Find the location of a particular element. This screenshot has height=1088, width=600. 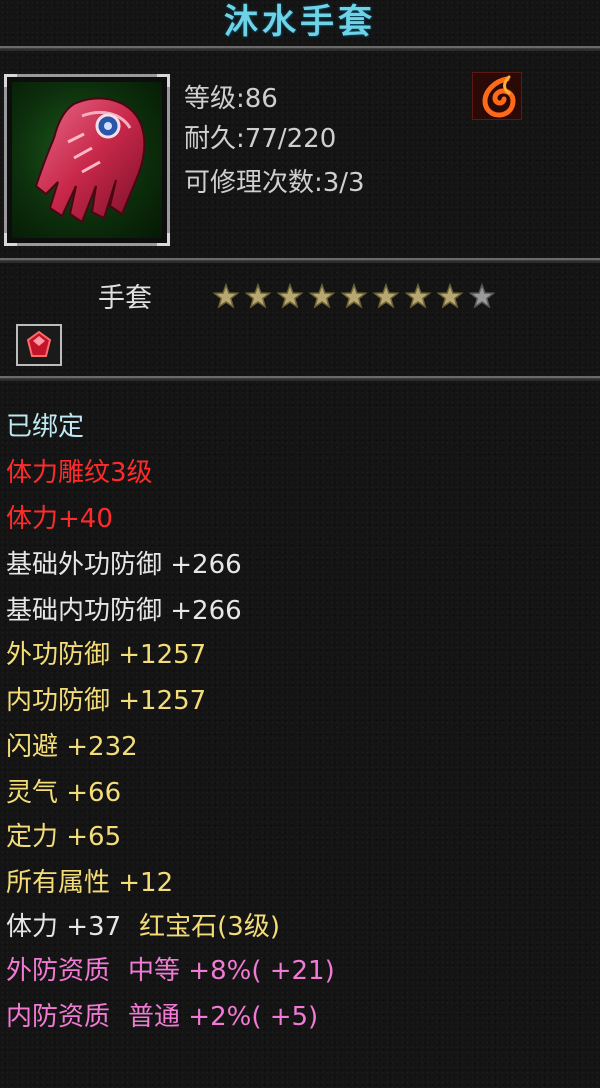

attribute-text: 所有属性 +12 is located at coordinates (90, 883).